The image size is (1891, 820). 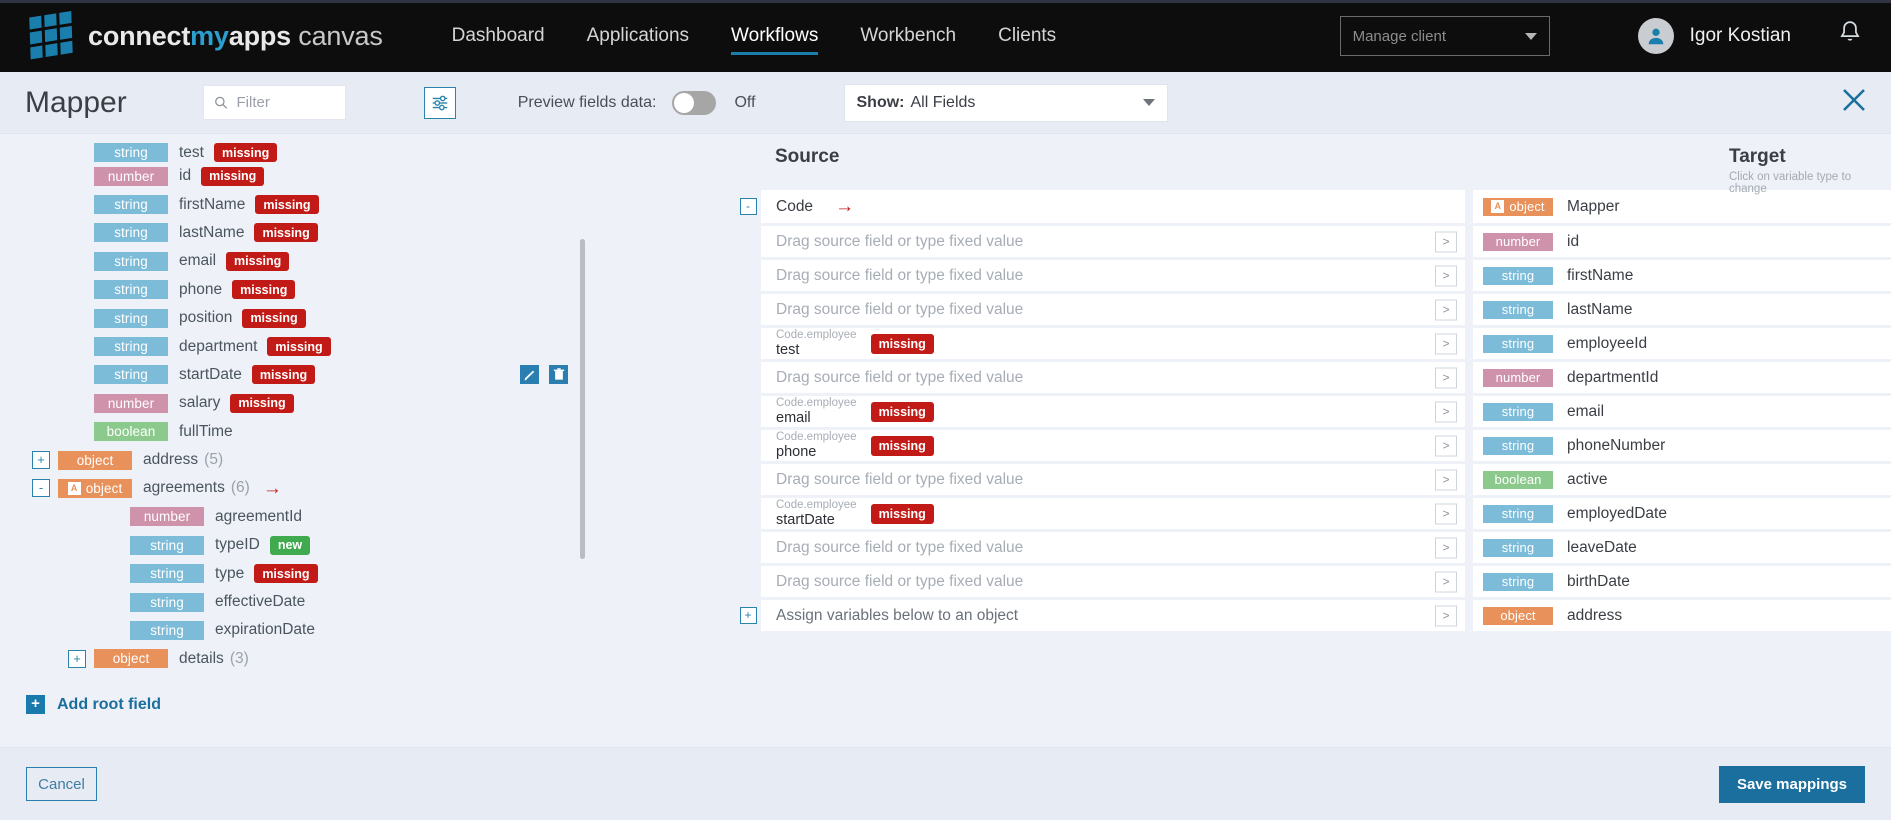 What do you see at coordinates (1682, 241) in the screenshot?
I see `target-cell: number id` at bounding box center [1682, 241].